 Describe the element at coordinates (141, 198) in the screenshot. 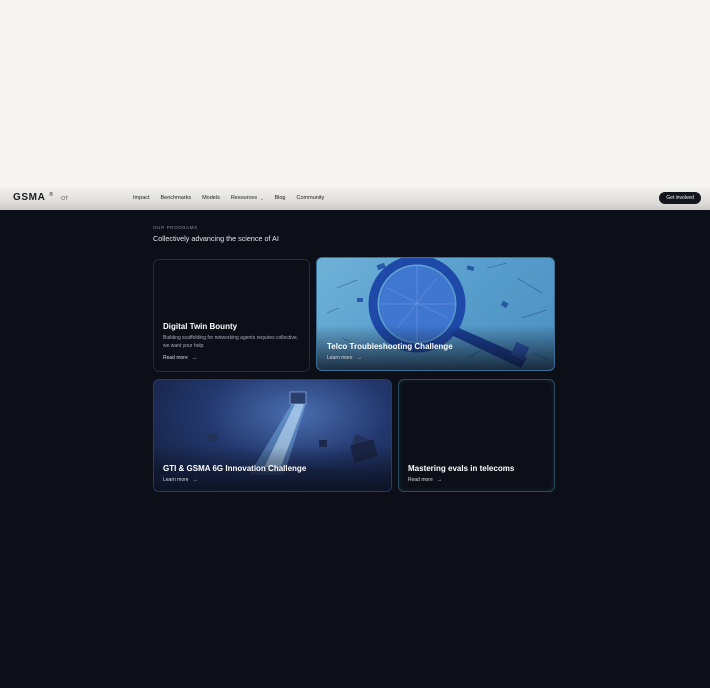

I see `nav-impact: Impact` at that location.